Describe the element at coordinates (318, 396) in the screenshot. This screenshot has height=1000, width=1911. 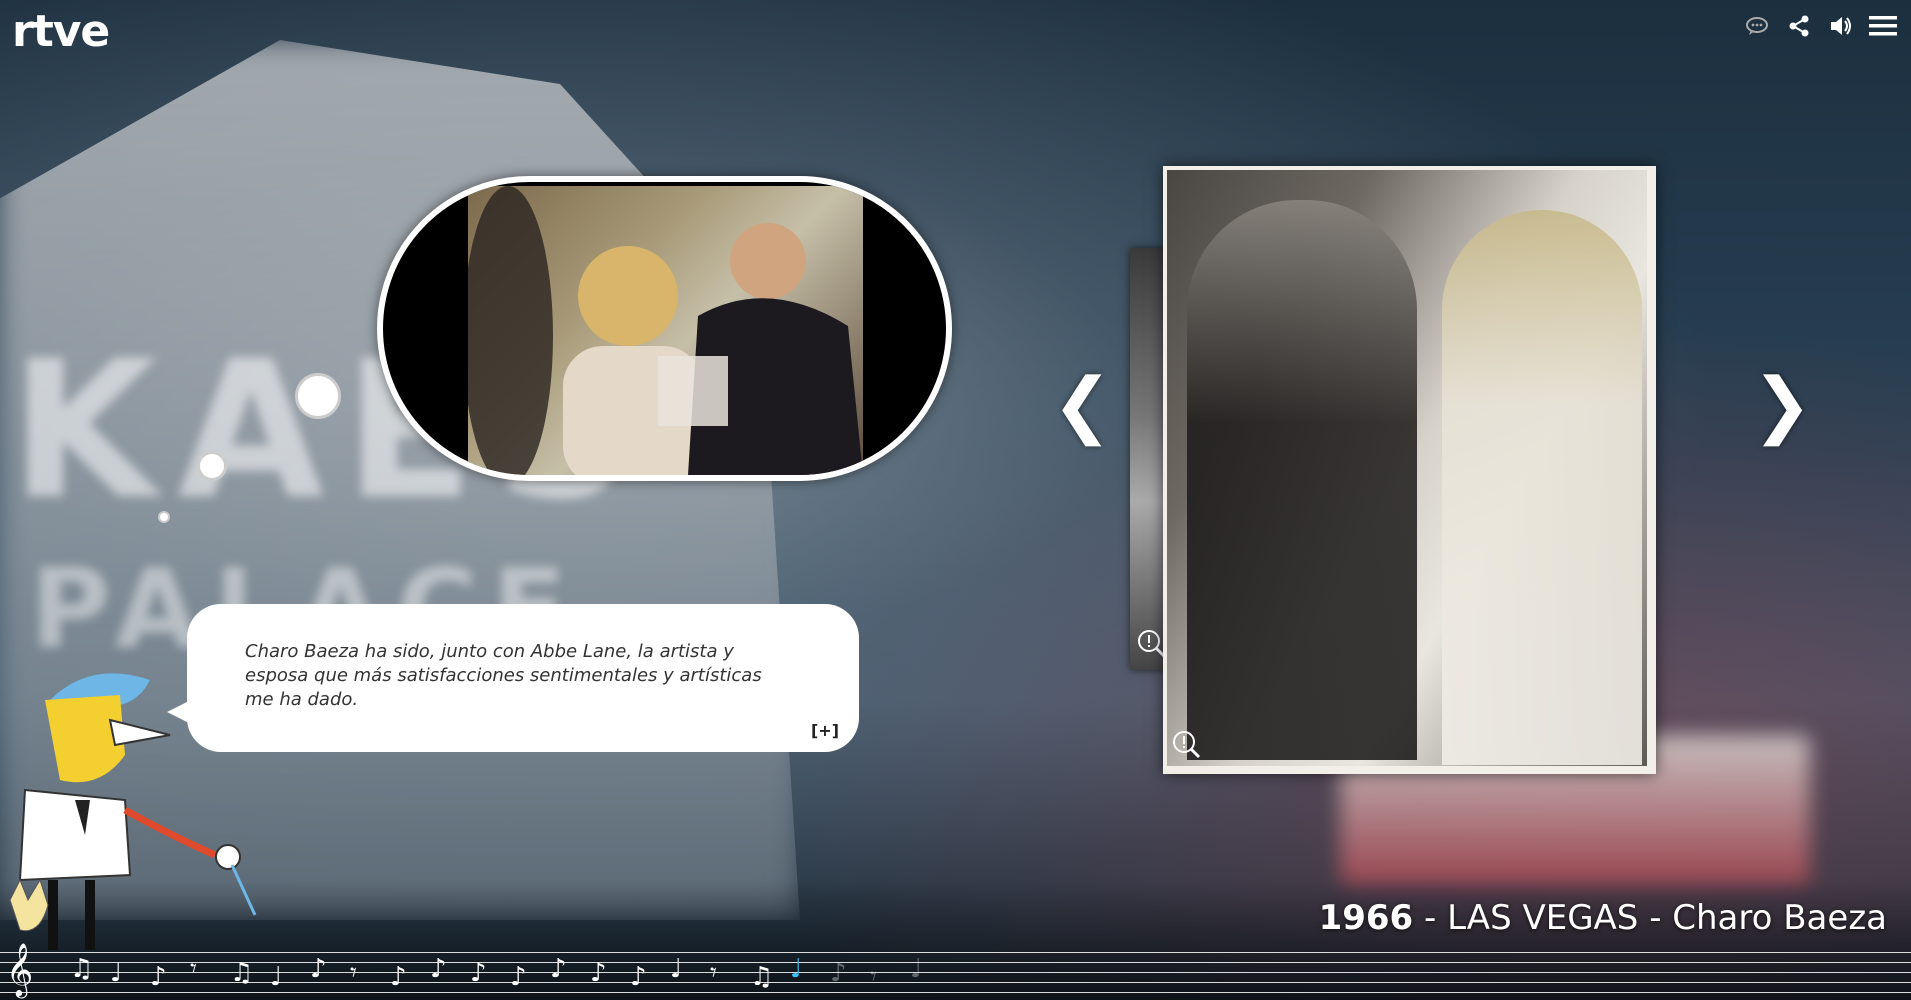
I see `thought-dot-large` at that location.